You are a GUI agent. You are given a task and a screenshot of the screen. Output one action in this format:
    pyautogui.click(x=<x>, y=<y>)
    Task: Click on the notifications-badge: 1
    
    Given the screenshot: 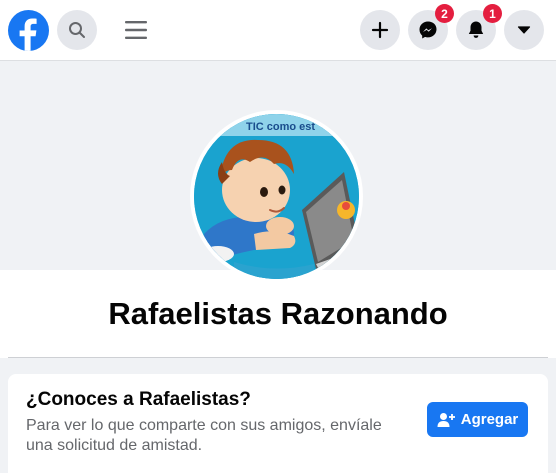 What is the action you would take?
    pyautogui.click(x=492, y=13)
    